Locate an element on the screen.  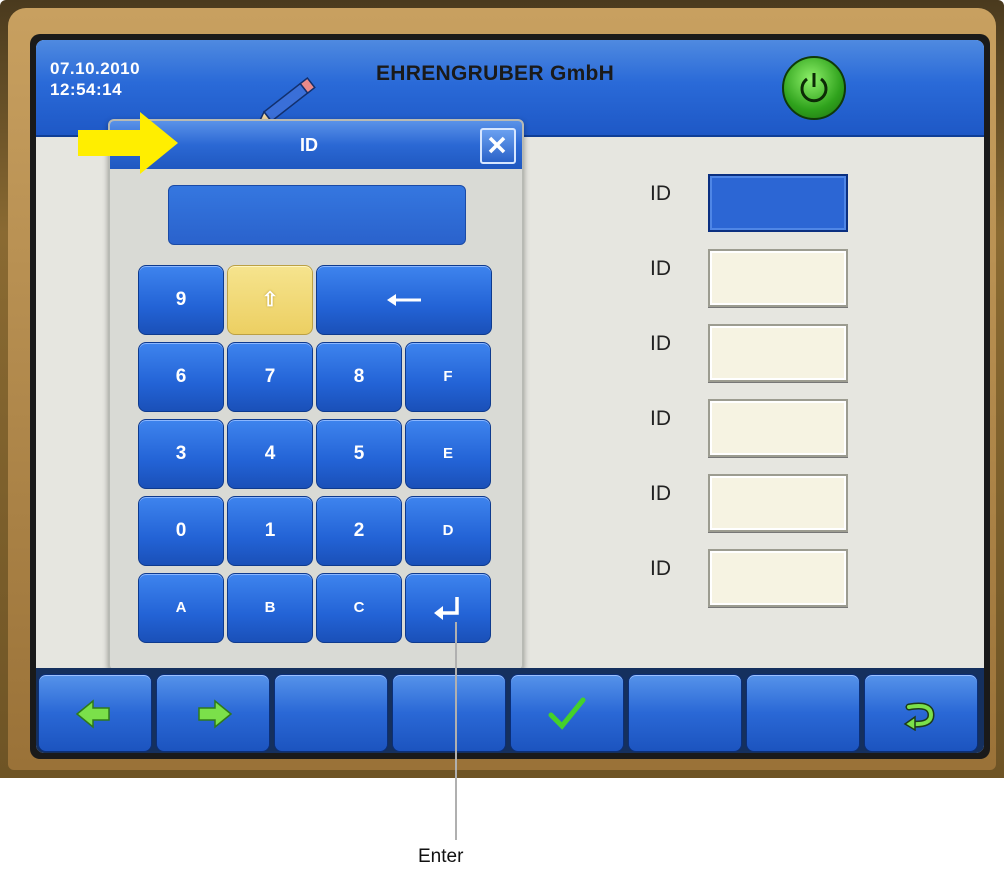
date-text: 07.10.2010 is located at coordinates (95, 68).